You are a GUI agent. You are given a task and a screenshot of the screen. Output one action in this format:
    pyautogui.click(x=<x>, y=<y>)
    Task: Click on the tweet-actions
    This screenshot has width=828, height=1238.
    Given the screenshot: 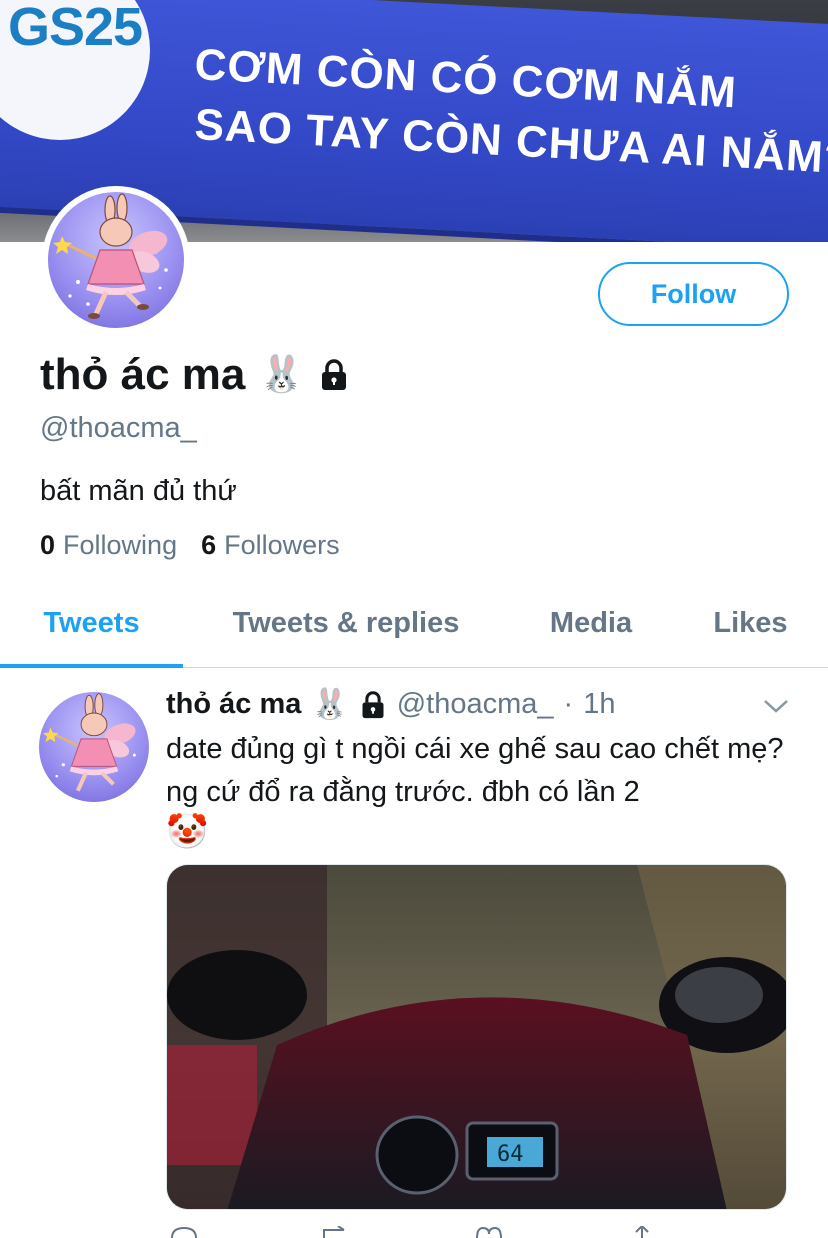 What is the action you would take?
    pyautogui.click(x=476, y=1232)
    